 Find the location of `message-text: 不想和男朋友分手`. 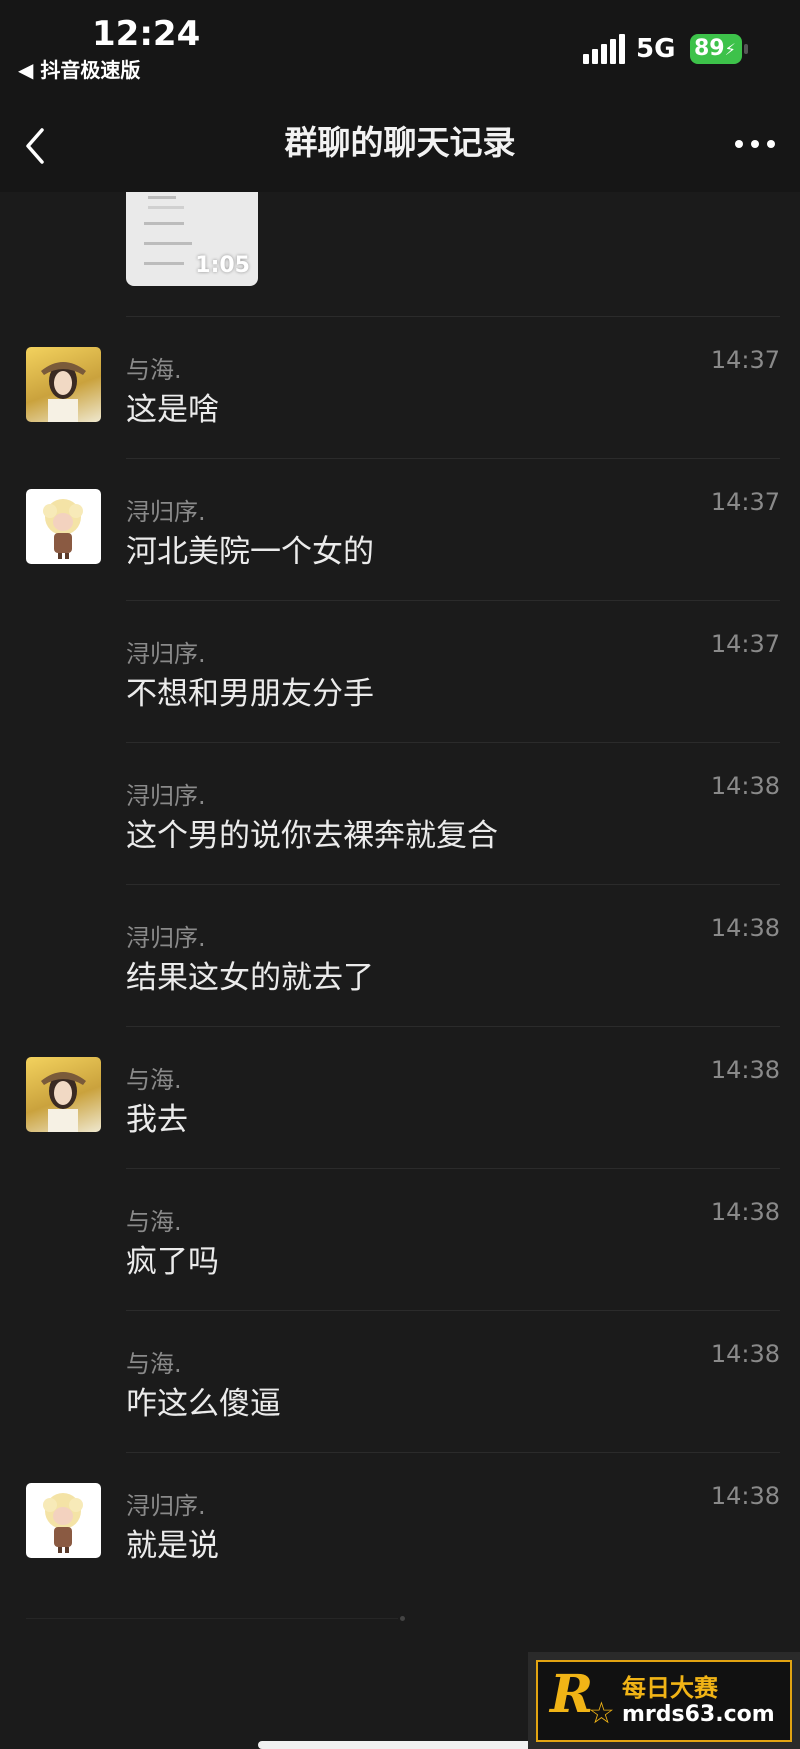

message-text: 不想和男朋友分手 is located at coordinates (250, 694).